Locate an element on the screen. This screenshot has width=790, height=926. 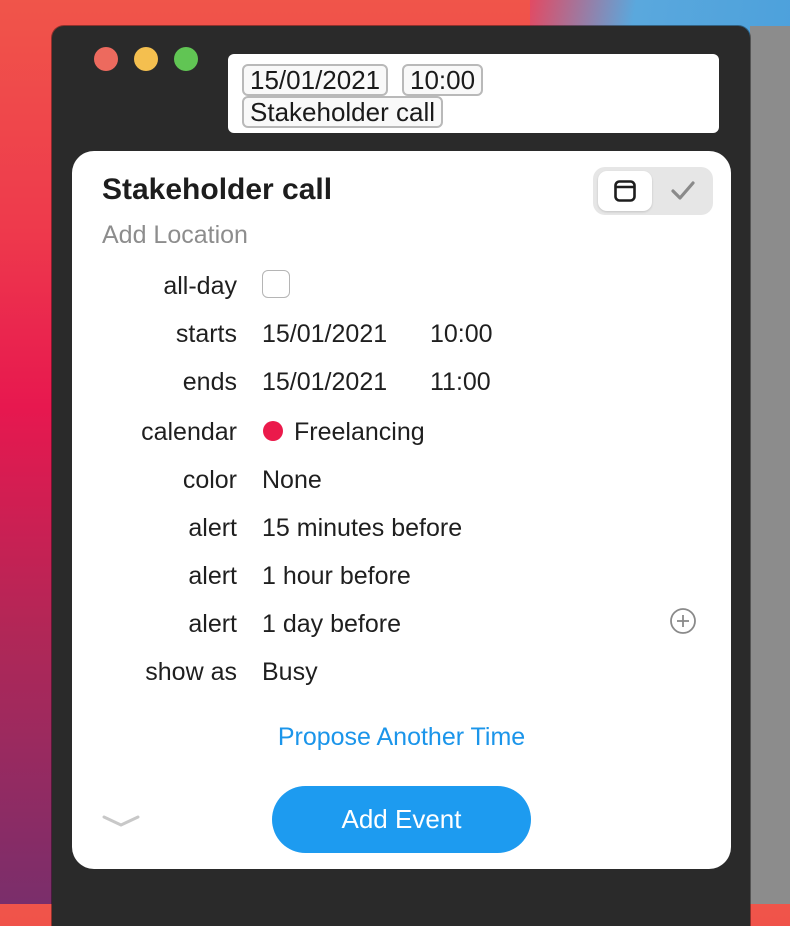
ends-date: 15/01/2021 is located at coordinates (324, 382).